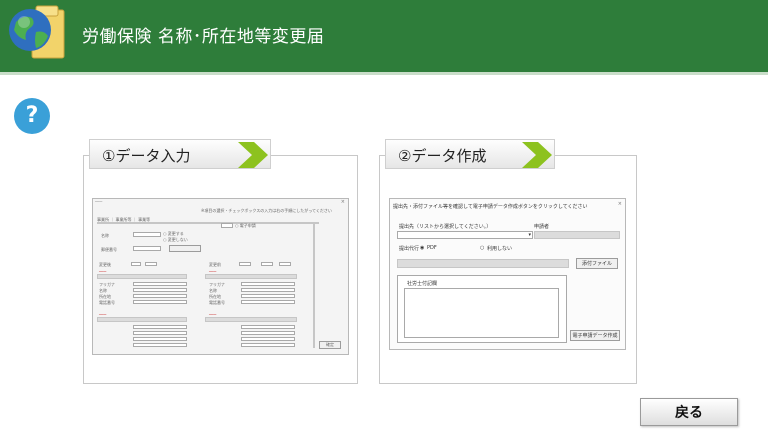  I want to click on radio-unchecked-icon: ○, so click(482, 248).